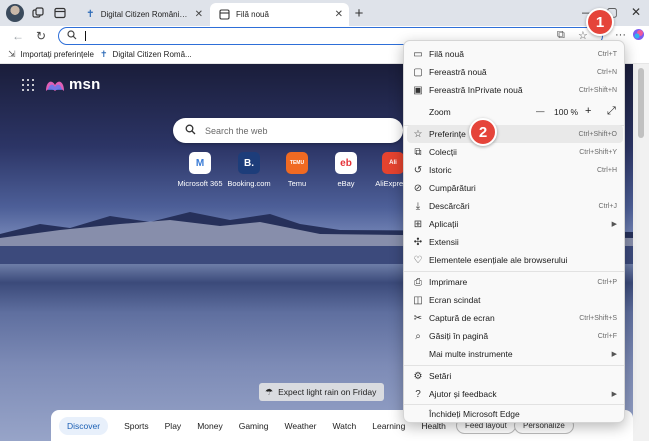  I want to click on menu-item-label: Ecran scindat, so click(455, 300).